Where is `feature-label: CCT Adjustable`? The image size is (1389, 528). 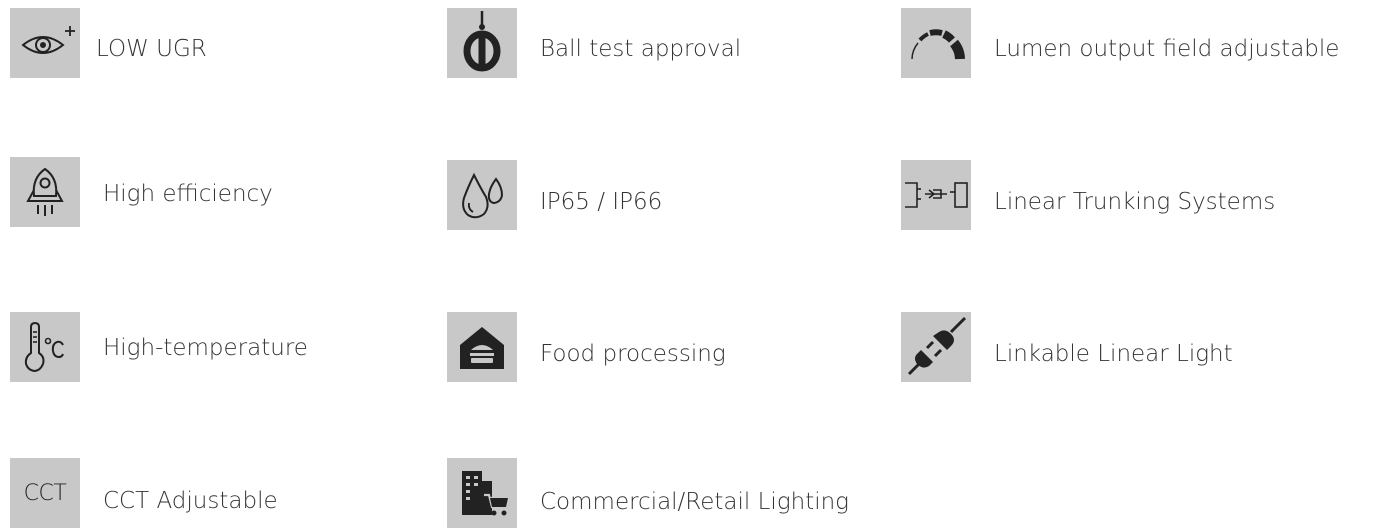 feature-label: CCT Adjustable is located at coordinates (190, 501).